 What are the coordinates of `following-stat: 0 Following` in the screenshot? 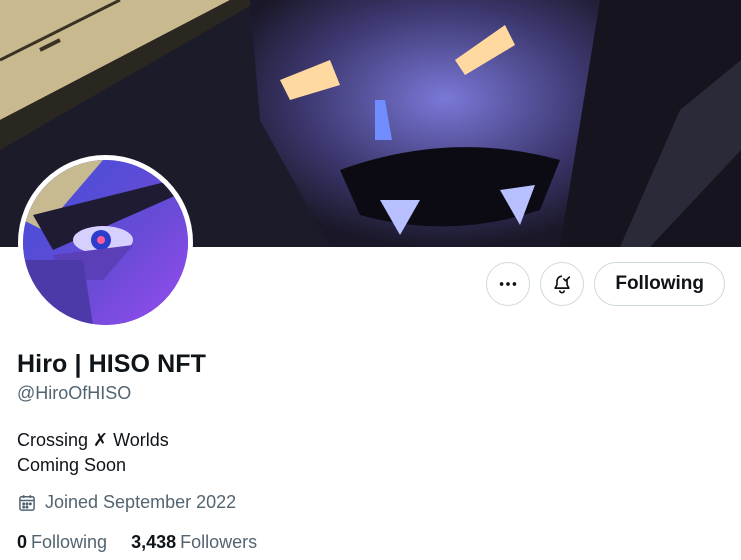 It's located at (62, 542).